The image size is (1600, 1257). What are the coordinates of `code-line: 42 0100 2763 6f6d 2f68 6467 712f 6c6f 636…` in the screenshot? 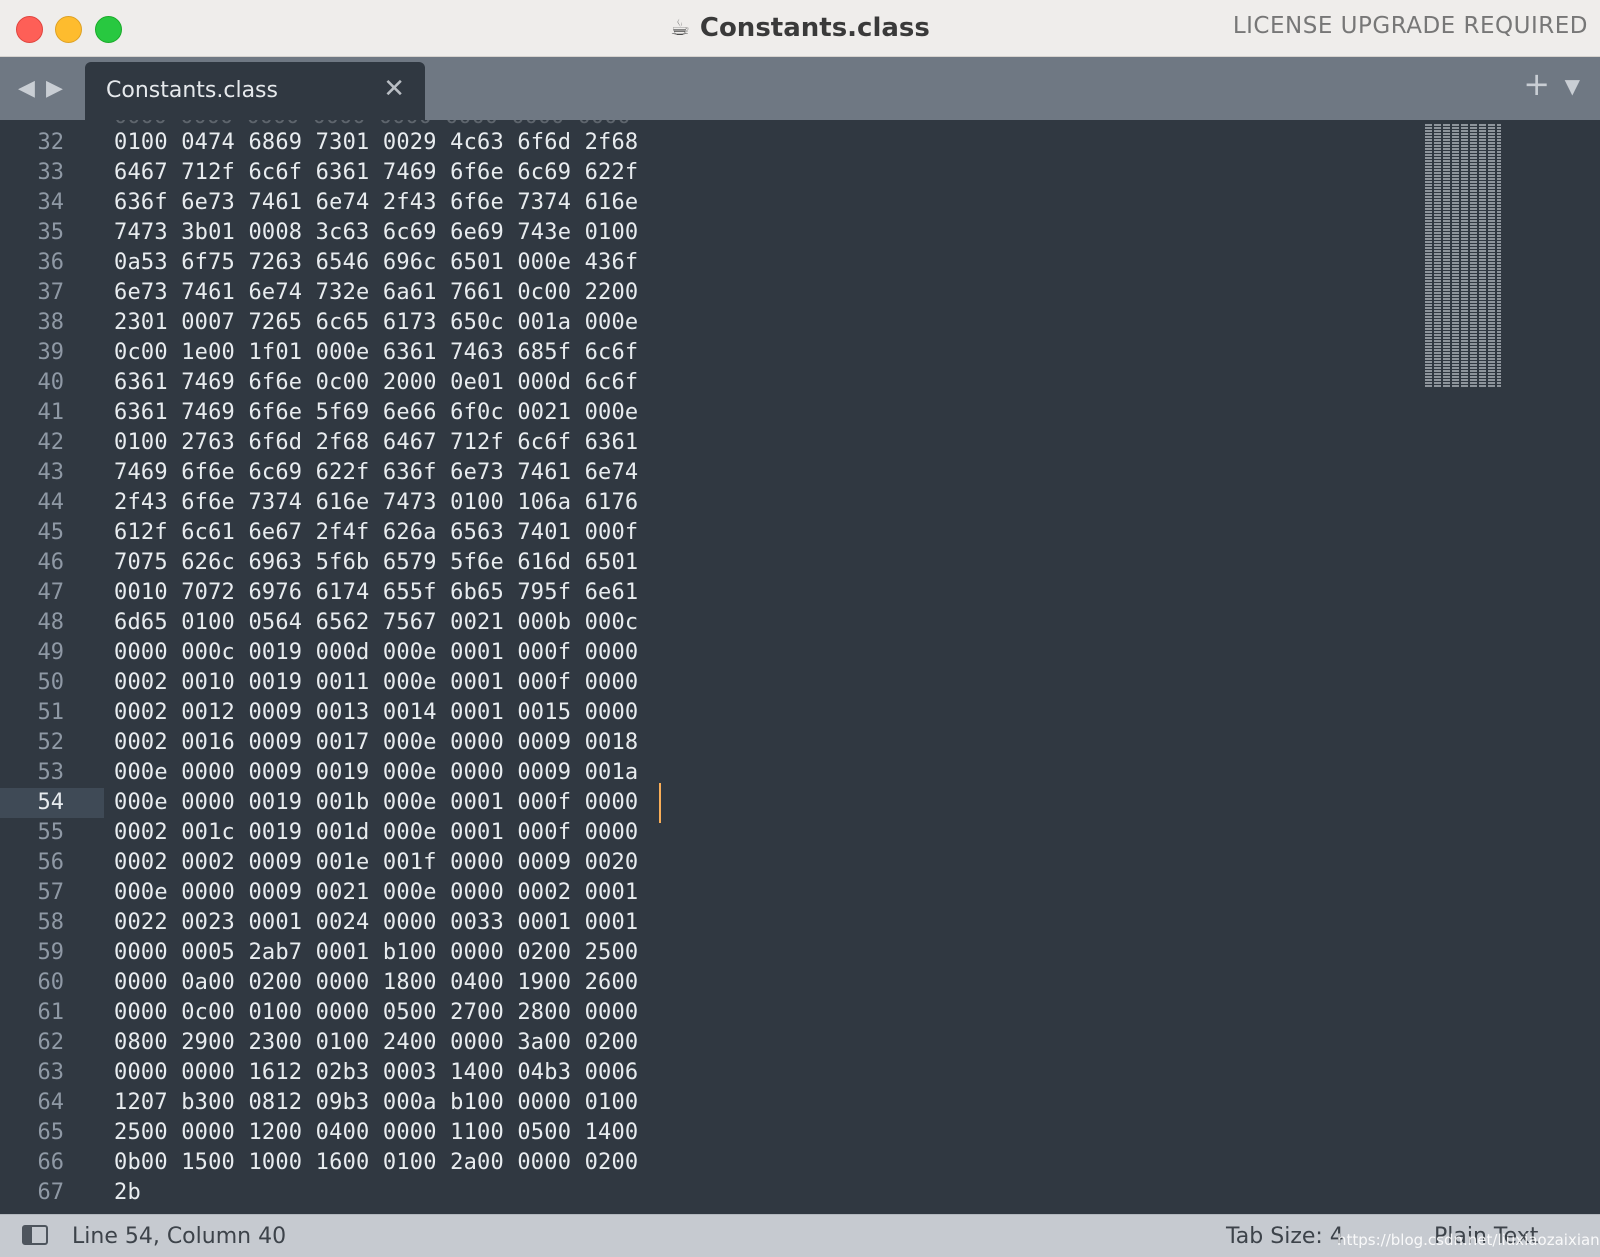 It's located at (800, 443).